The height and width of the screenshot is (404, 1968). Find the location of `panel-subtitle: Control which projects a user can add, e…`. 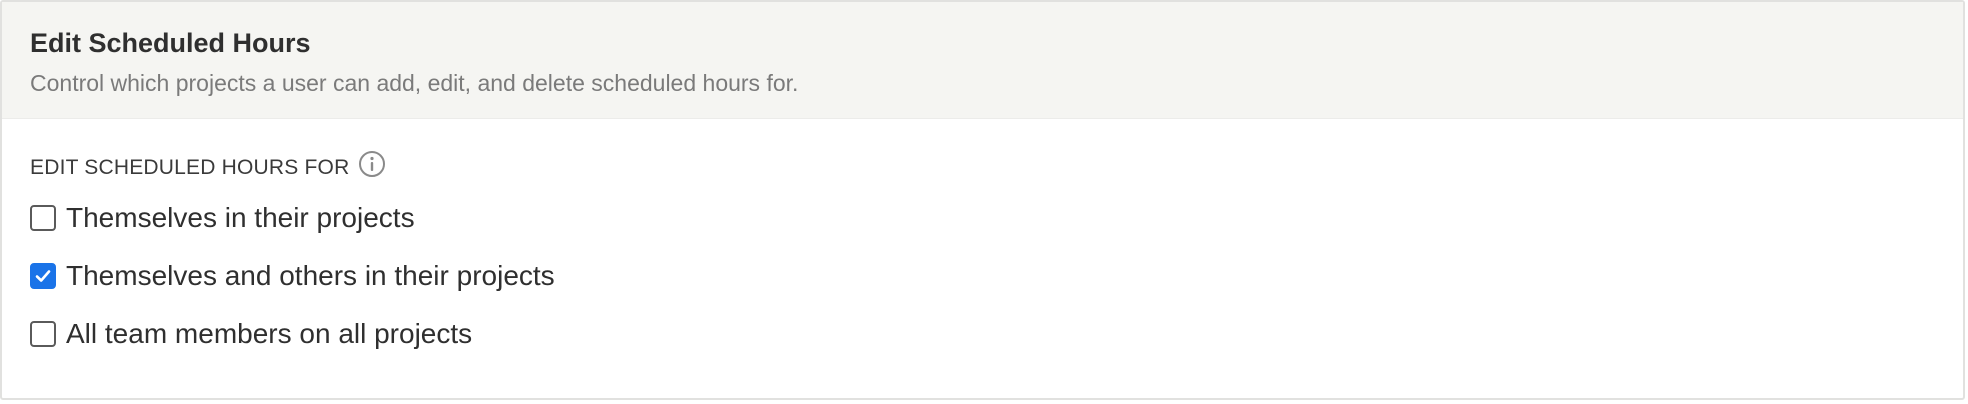

panel-subtitle: Control which projects a user can add, e… is located at coordinates (414, 83).